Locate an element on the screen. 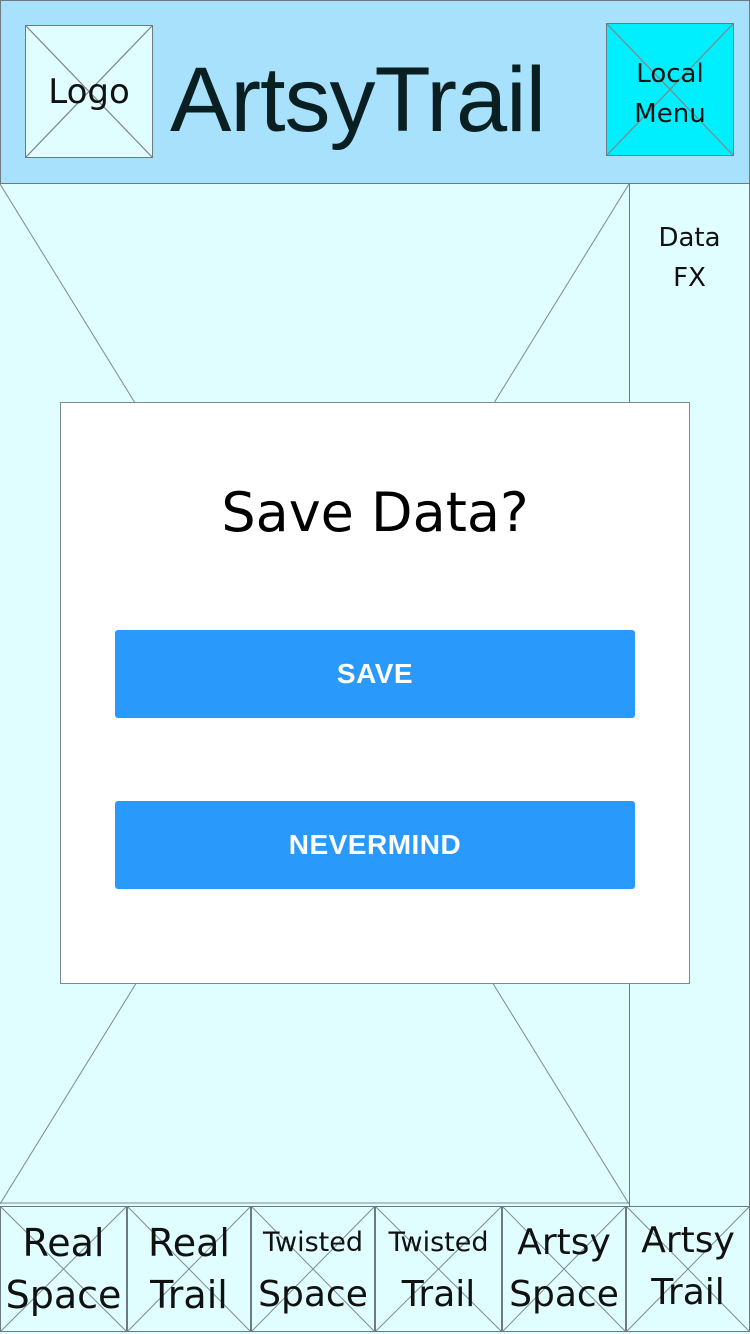 The image size is (750, 1334). nav-item-artsy-trail: Artsy Trail is located at coordinates (688, 1269).